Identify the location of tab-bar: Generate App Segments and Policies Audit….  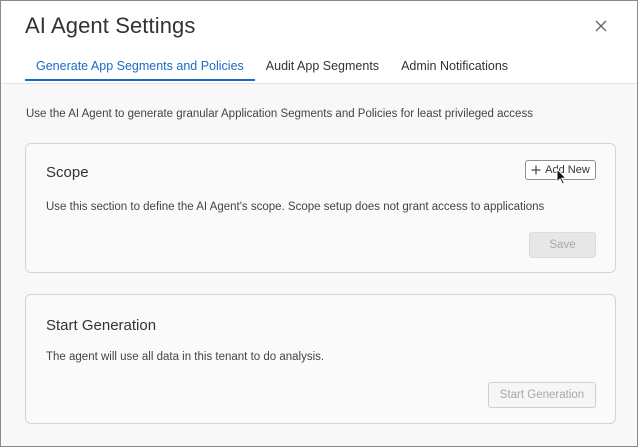
(272, 68).